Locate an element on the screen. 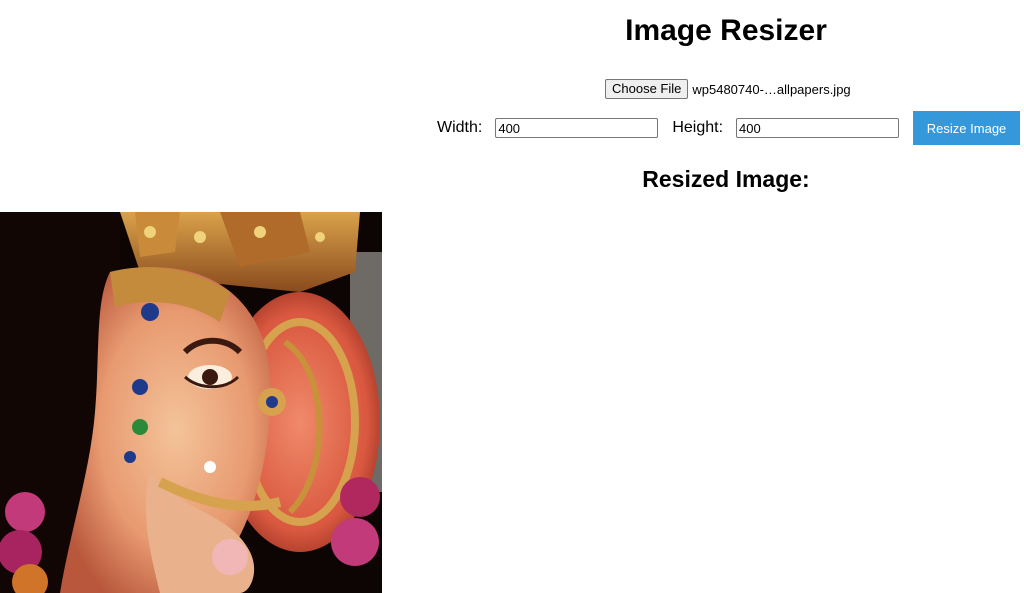  page-title: Image Resizer is located at coordinates (726, 30).